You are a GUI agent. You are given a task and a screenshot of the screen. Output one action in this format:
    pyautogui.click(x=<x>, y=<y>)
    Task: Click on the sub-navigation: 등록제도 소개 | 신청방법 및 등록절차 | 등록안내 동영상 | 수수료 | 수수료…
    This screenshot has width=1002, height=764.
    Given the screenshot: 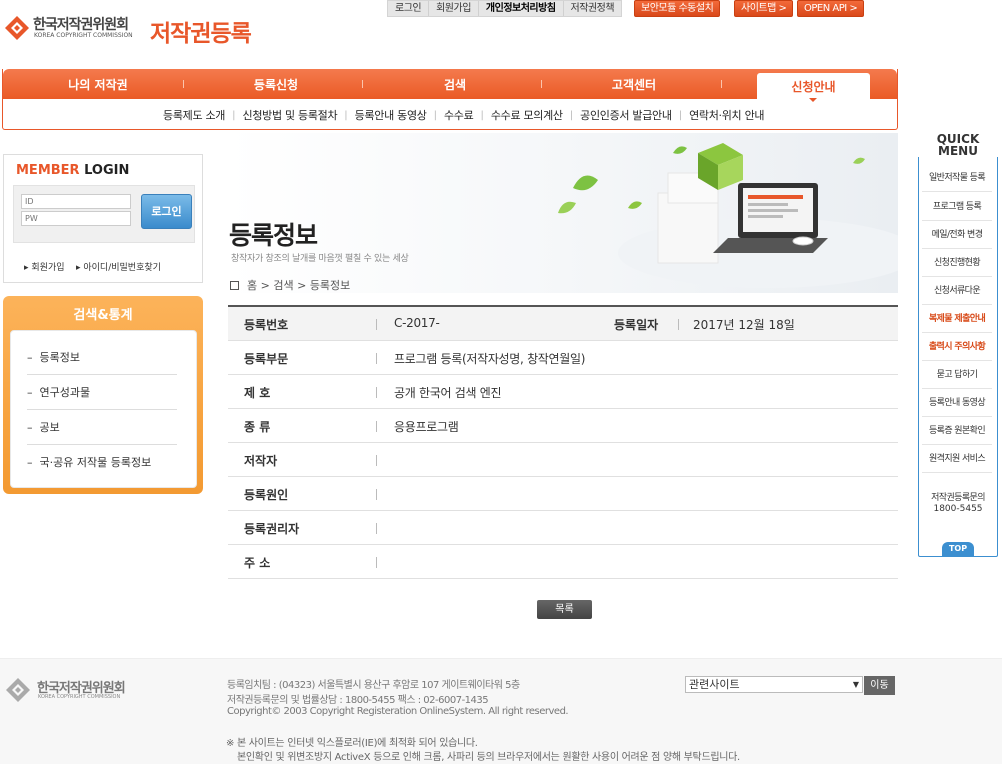 What is the action you would take?
    pyautogui.click(x=464, y=115)
    